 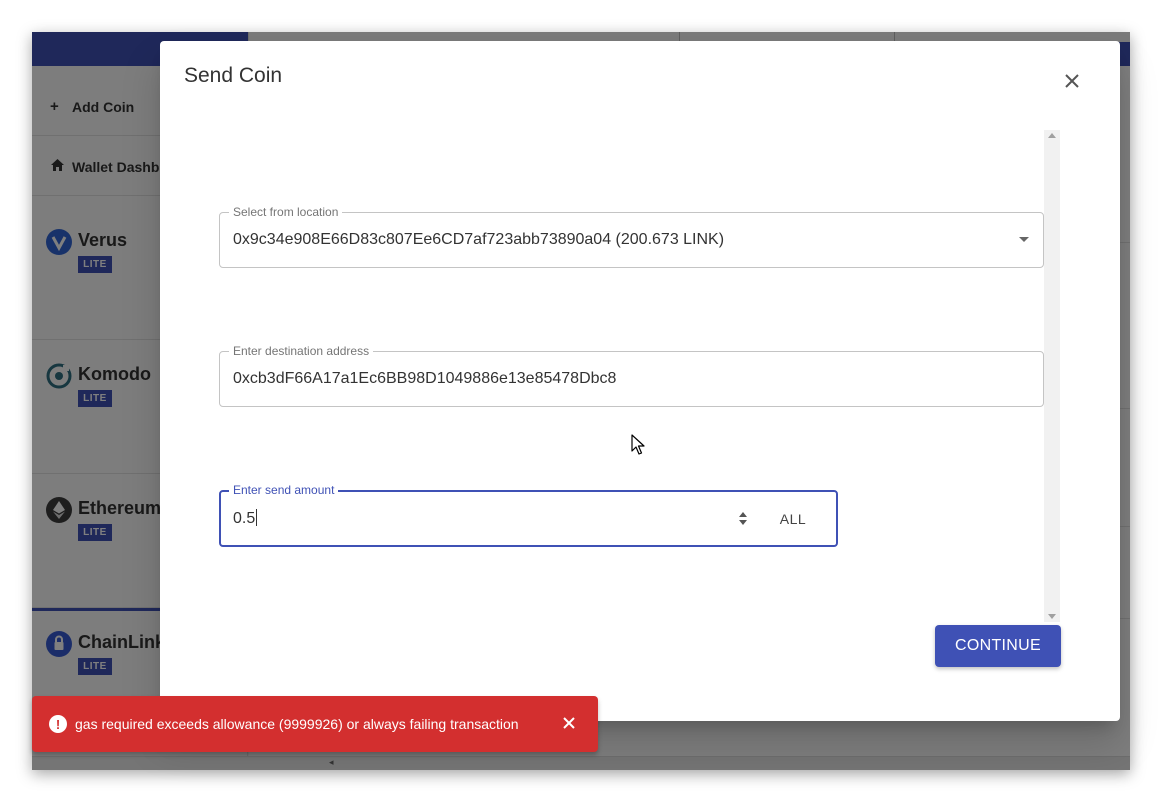 I want to click on error-icon: !, so click(x=58, y=724).